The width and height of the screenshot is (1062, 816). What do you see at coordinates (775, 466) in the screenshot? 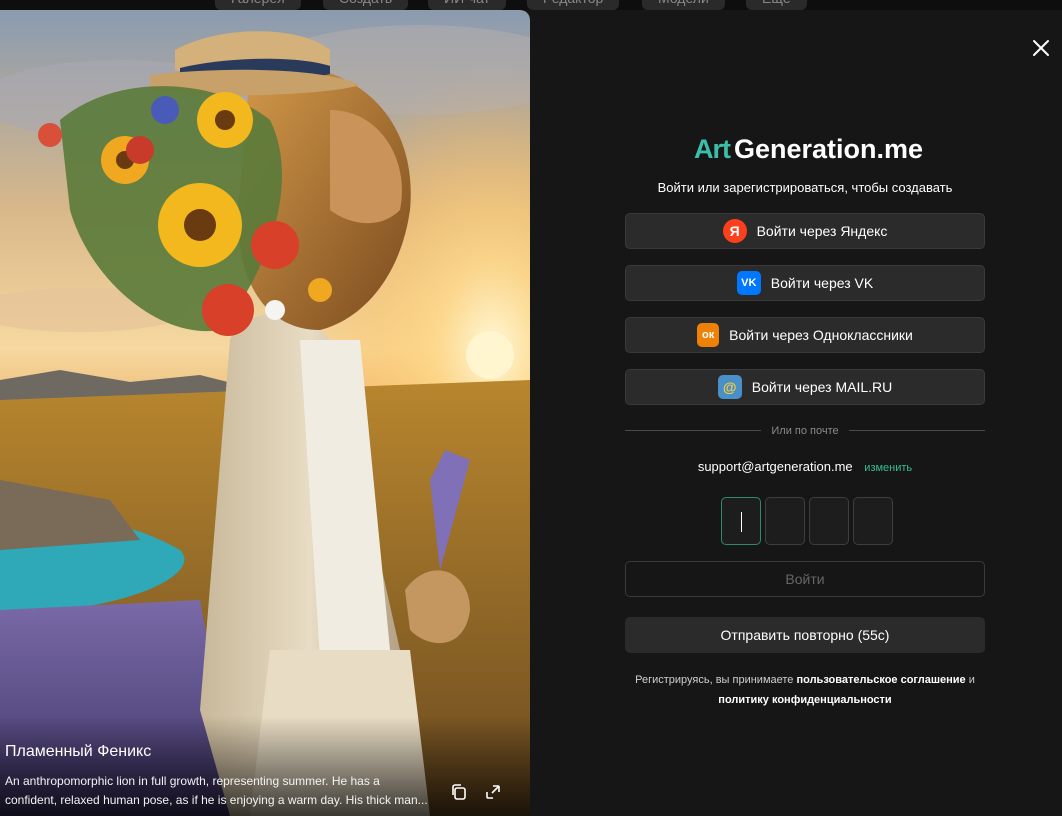
I see `email-address: support@artgeneration.me` at bounding box center [775, 466].